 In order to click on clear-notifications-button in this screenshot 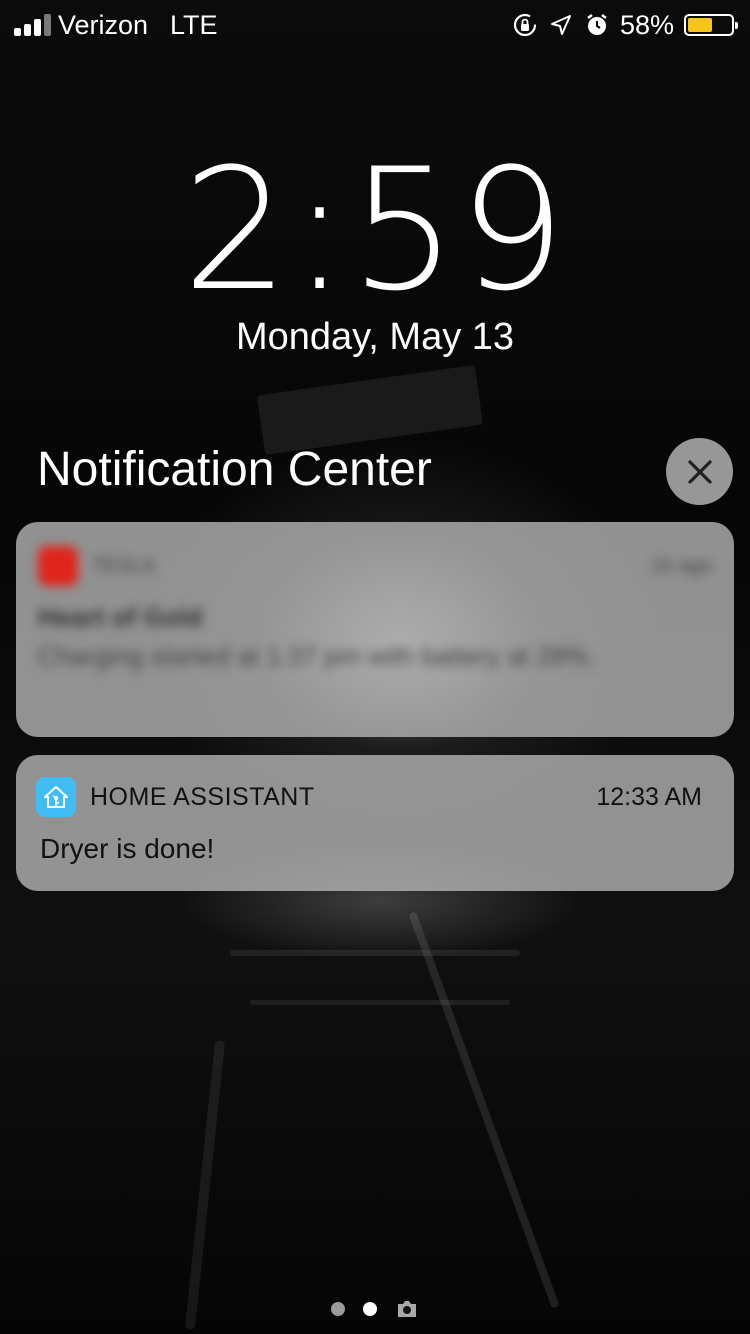, I will do `click(699, 471)`.